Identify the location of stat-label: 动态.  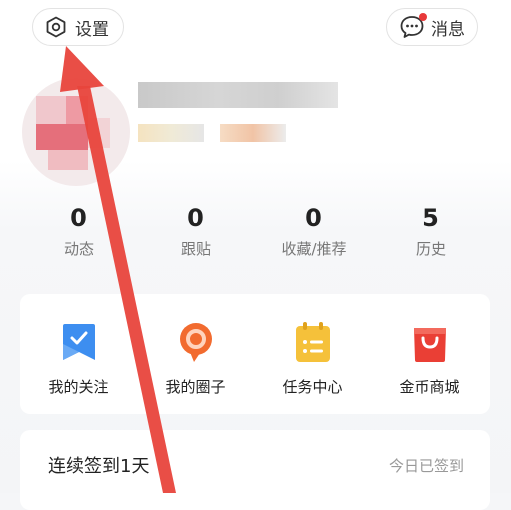
(78, 249).